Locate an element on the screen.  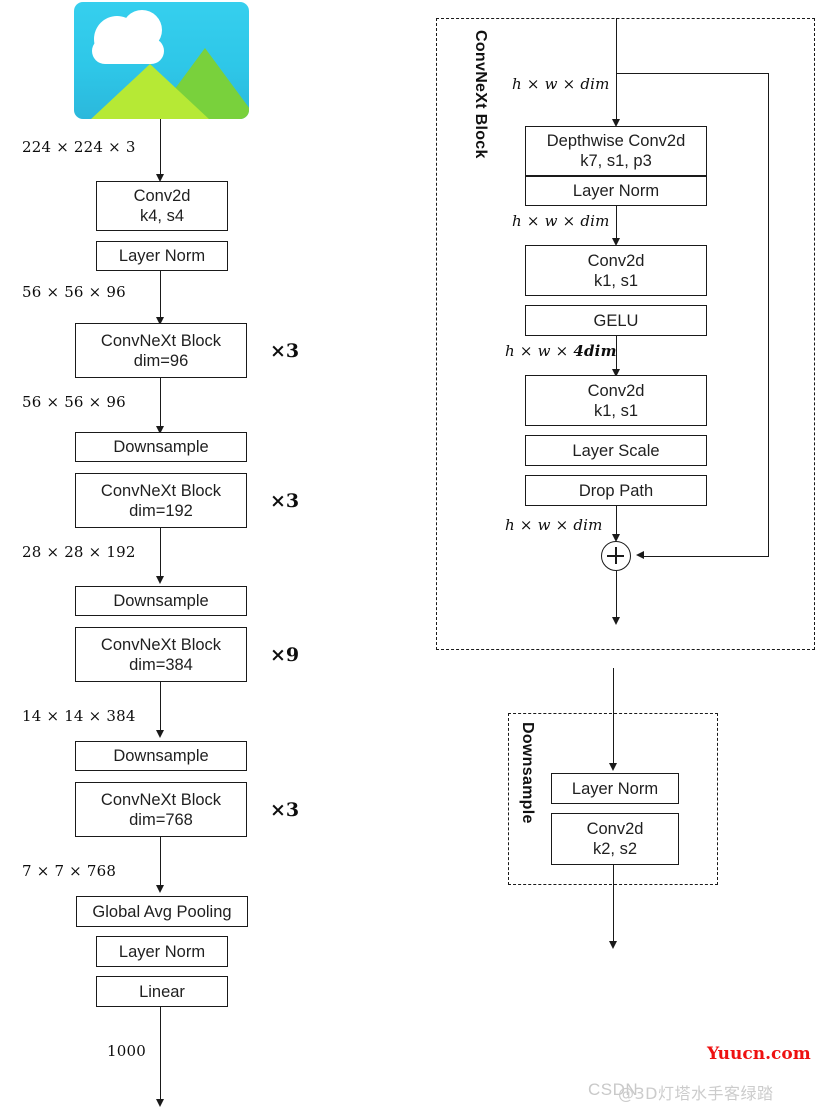
node-head-linear: Linear is located at coordinates (162, 991).